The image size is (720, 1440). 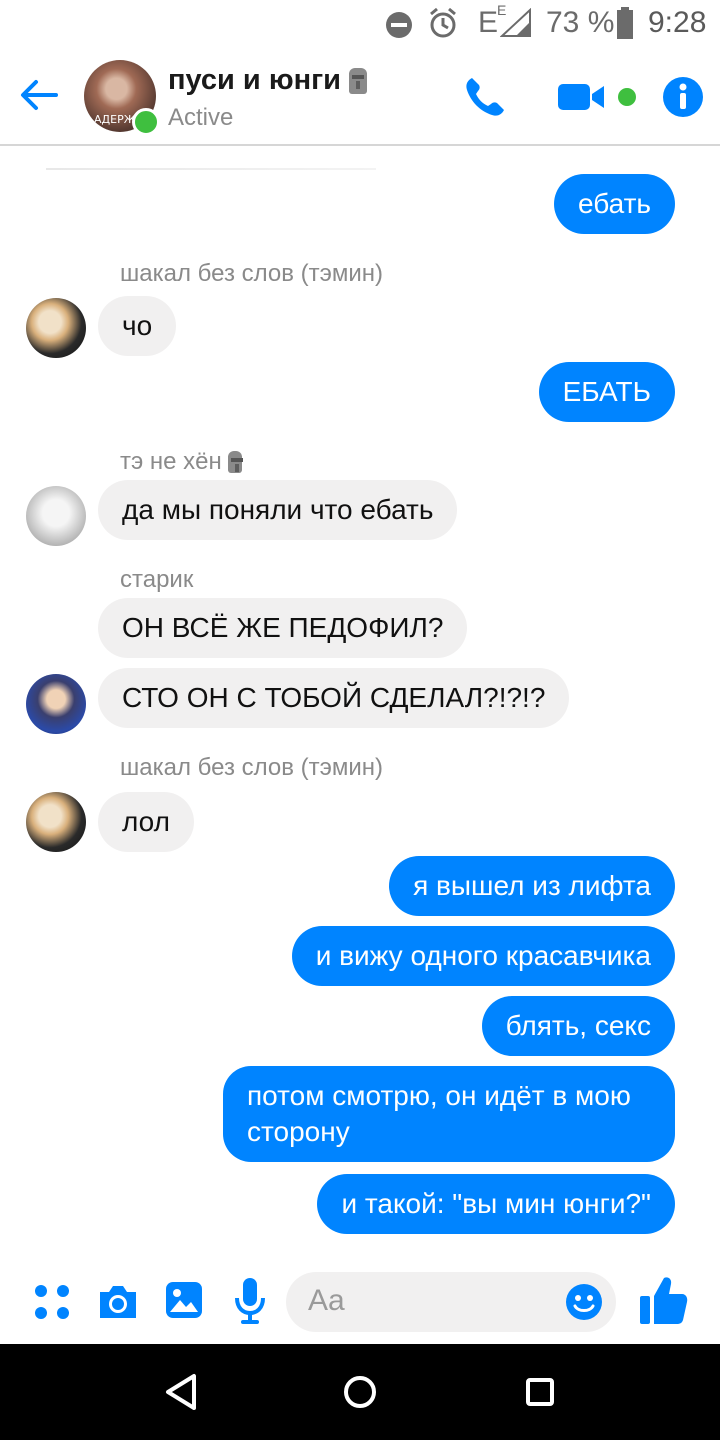 What do you see at coordinates (581, 97) in the screenshot?
I see `video-camera-icon` at bounding box center [581, 97].